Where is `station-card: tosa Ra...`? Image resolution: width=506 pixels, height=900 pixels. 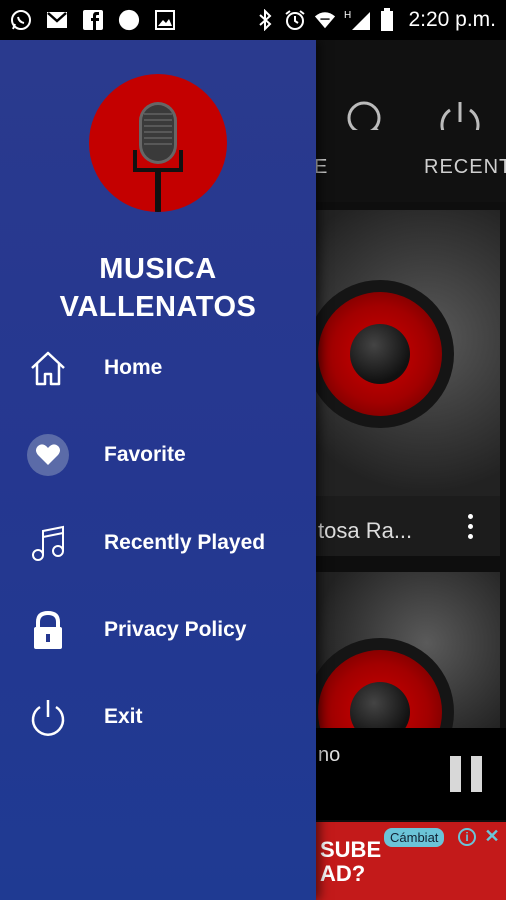 station-card: tosa Ra... is located at coordinates (408, 383).